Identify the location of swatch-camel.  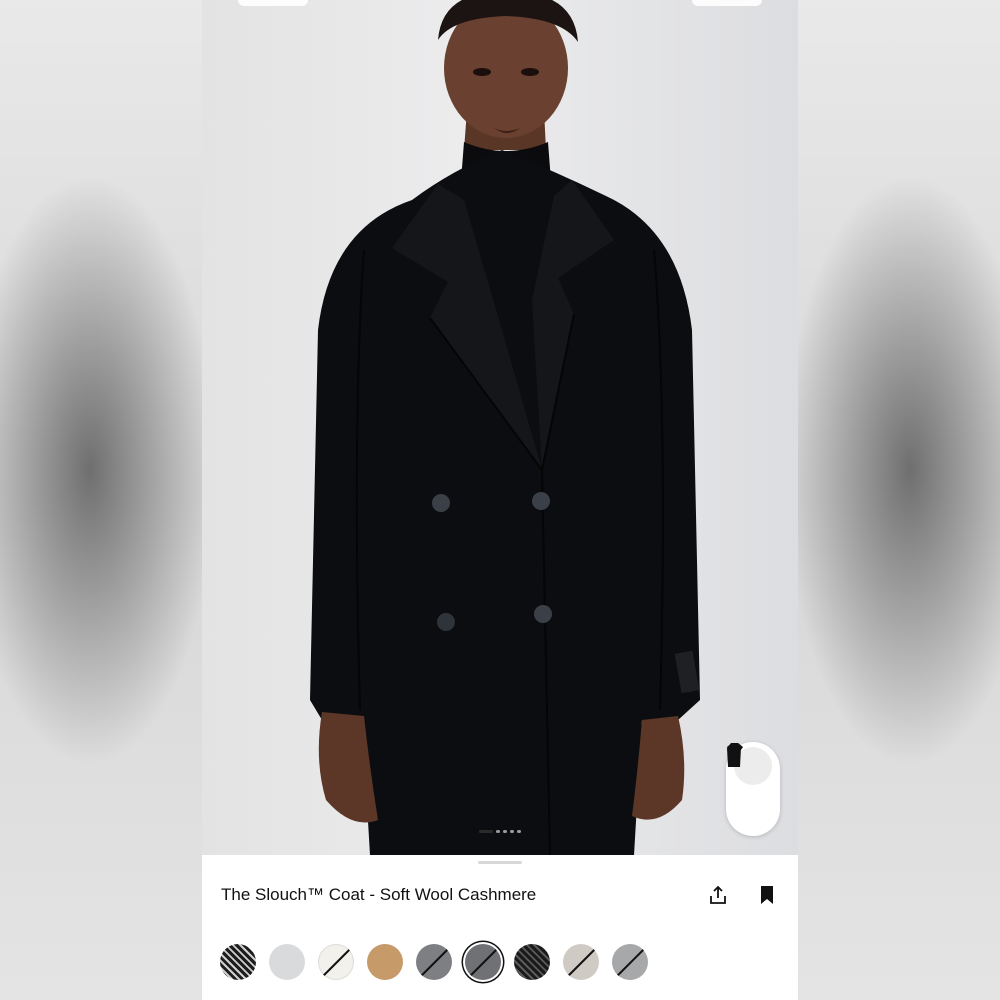
(385, 962).